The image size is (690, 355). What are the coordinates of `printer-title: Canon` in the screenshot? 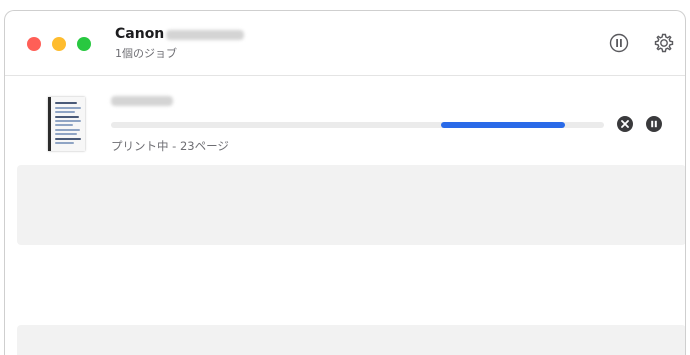 It's located at (180, 34).